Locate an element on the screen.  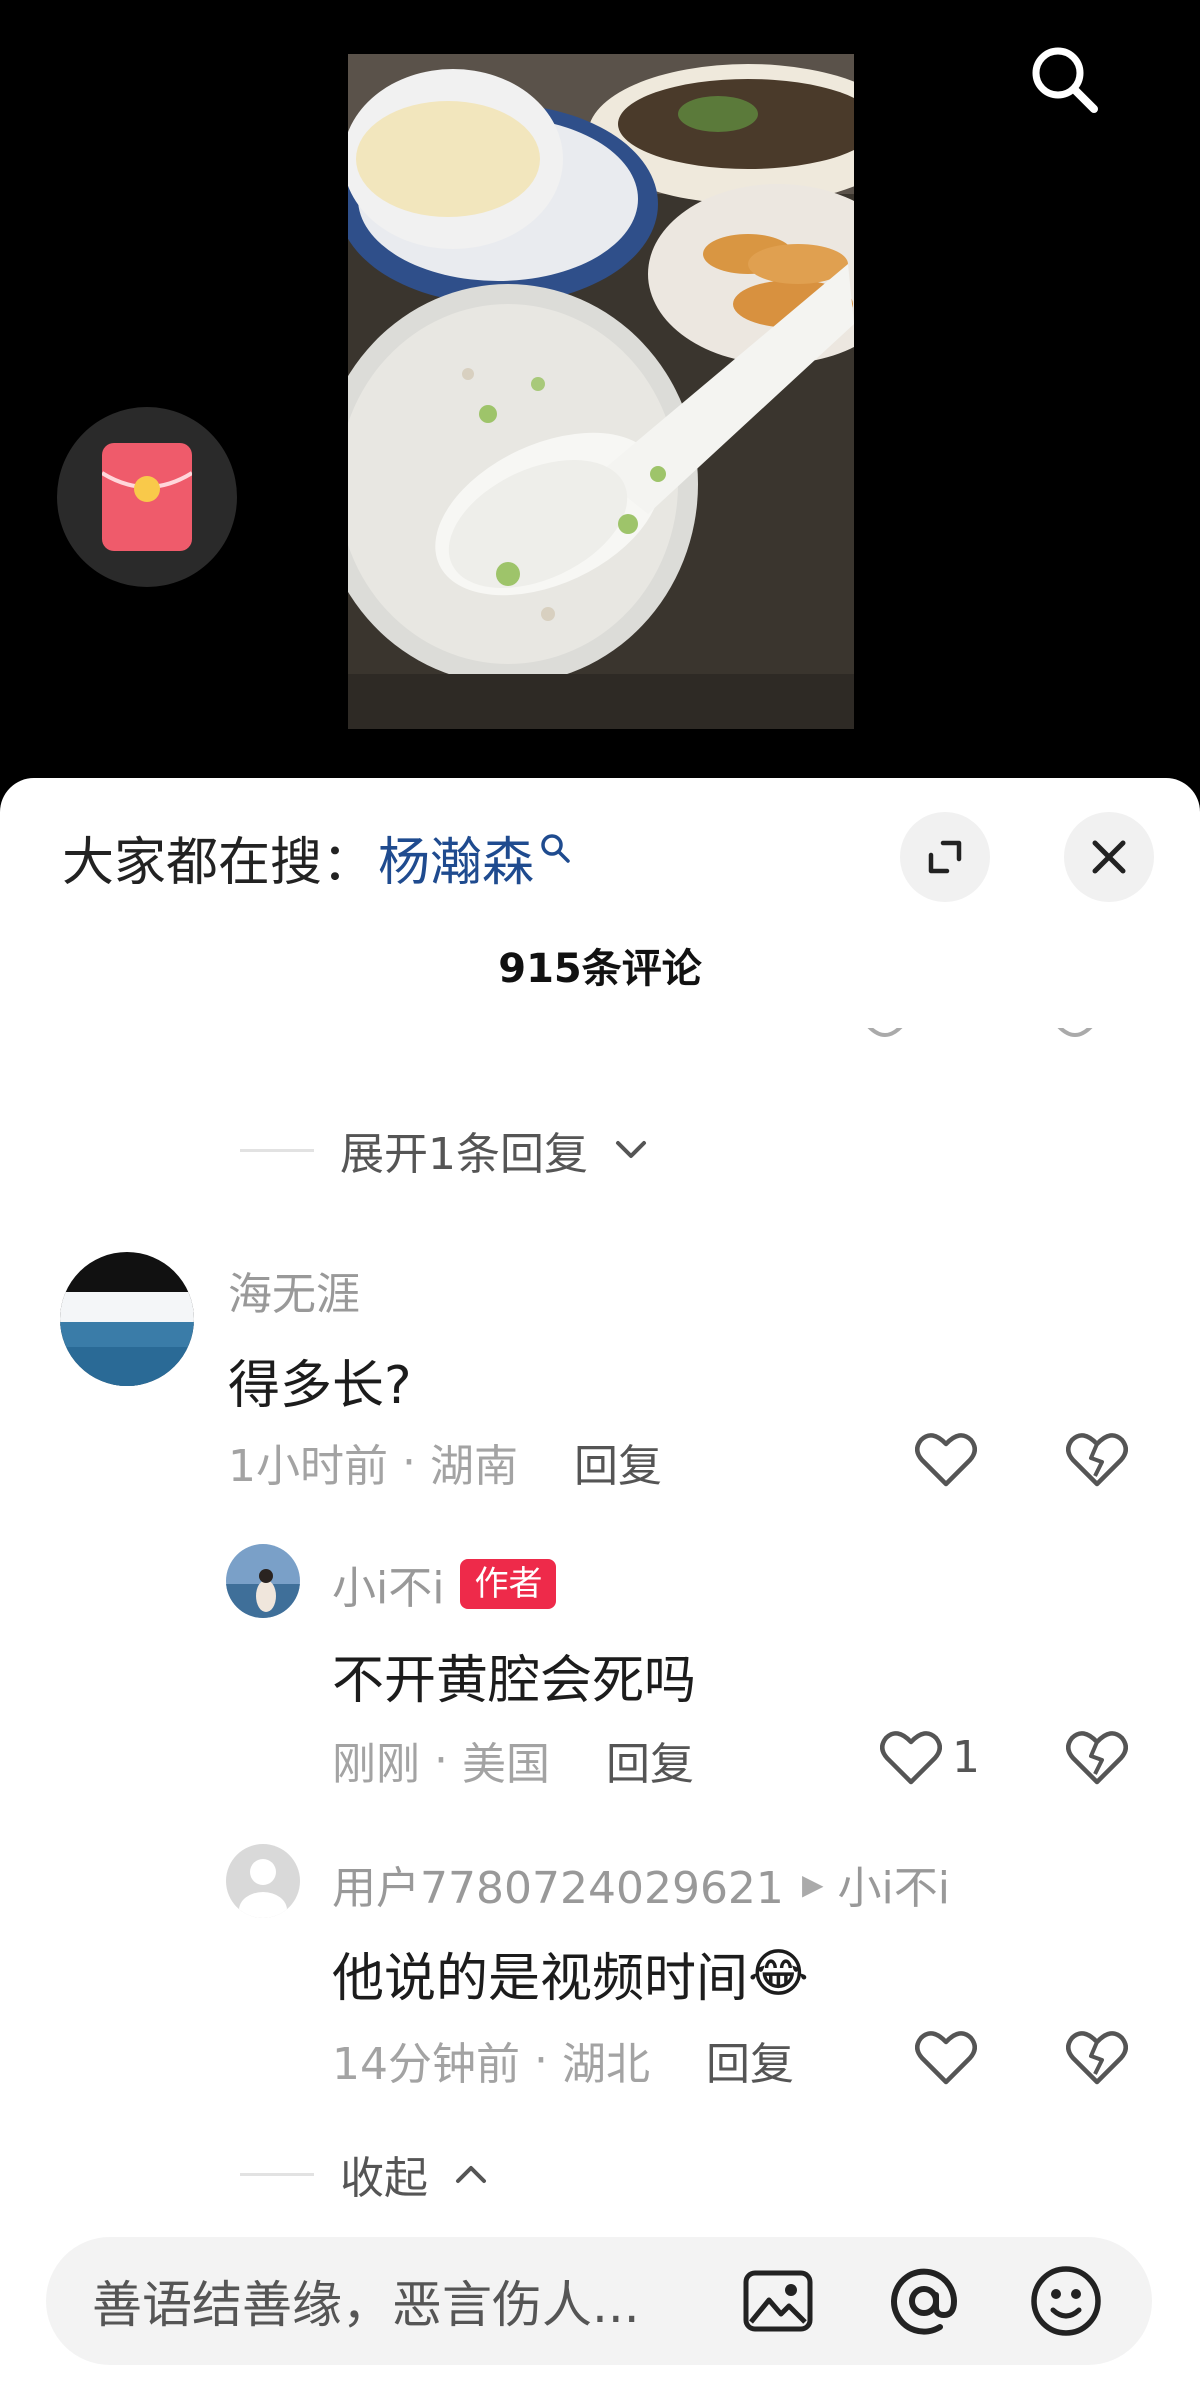
image-icon is located at coordinates (778, 2301).